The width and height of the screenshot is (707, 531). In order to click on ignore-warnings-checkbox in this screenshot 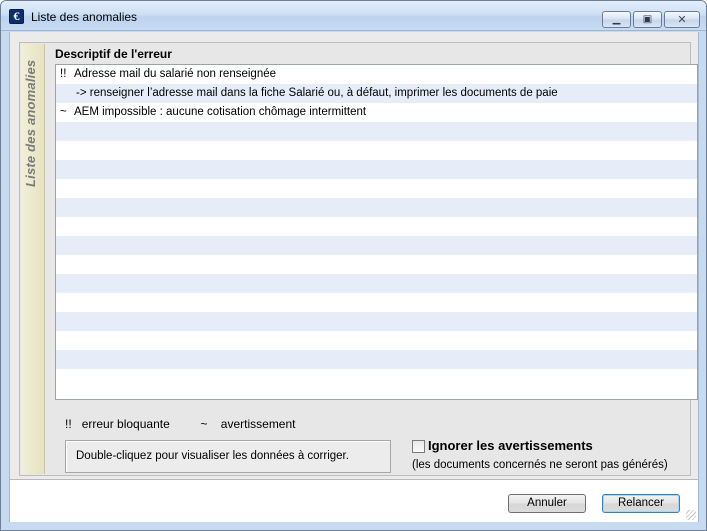, I will do `click(418, 446)`.